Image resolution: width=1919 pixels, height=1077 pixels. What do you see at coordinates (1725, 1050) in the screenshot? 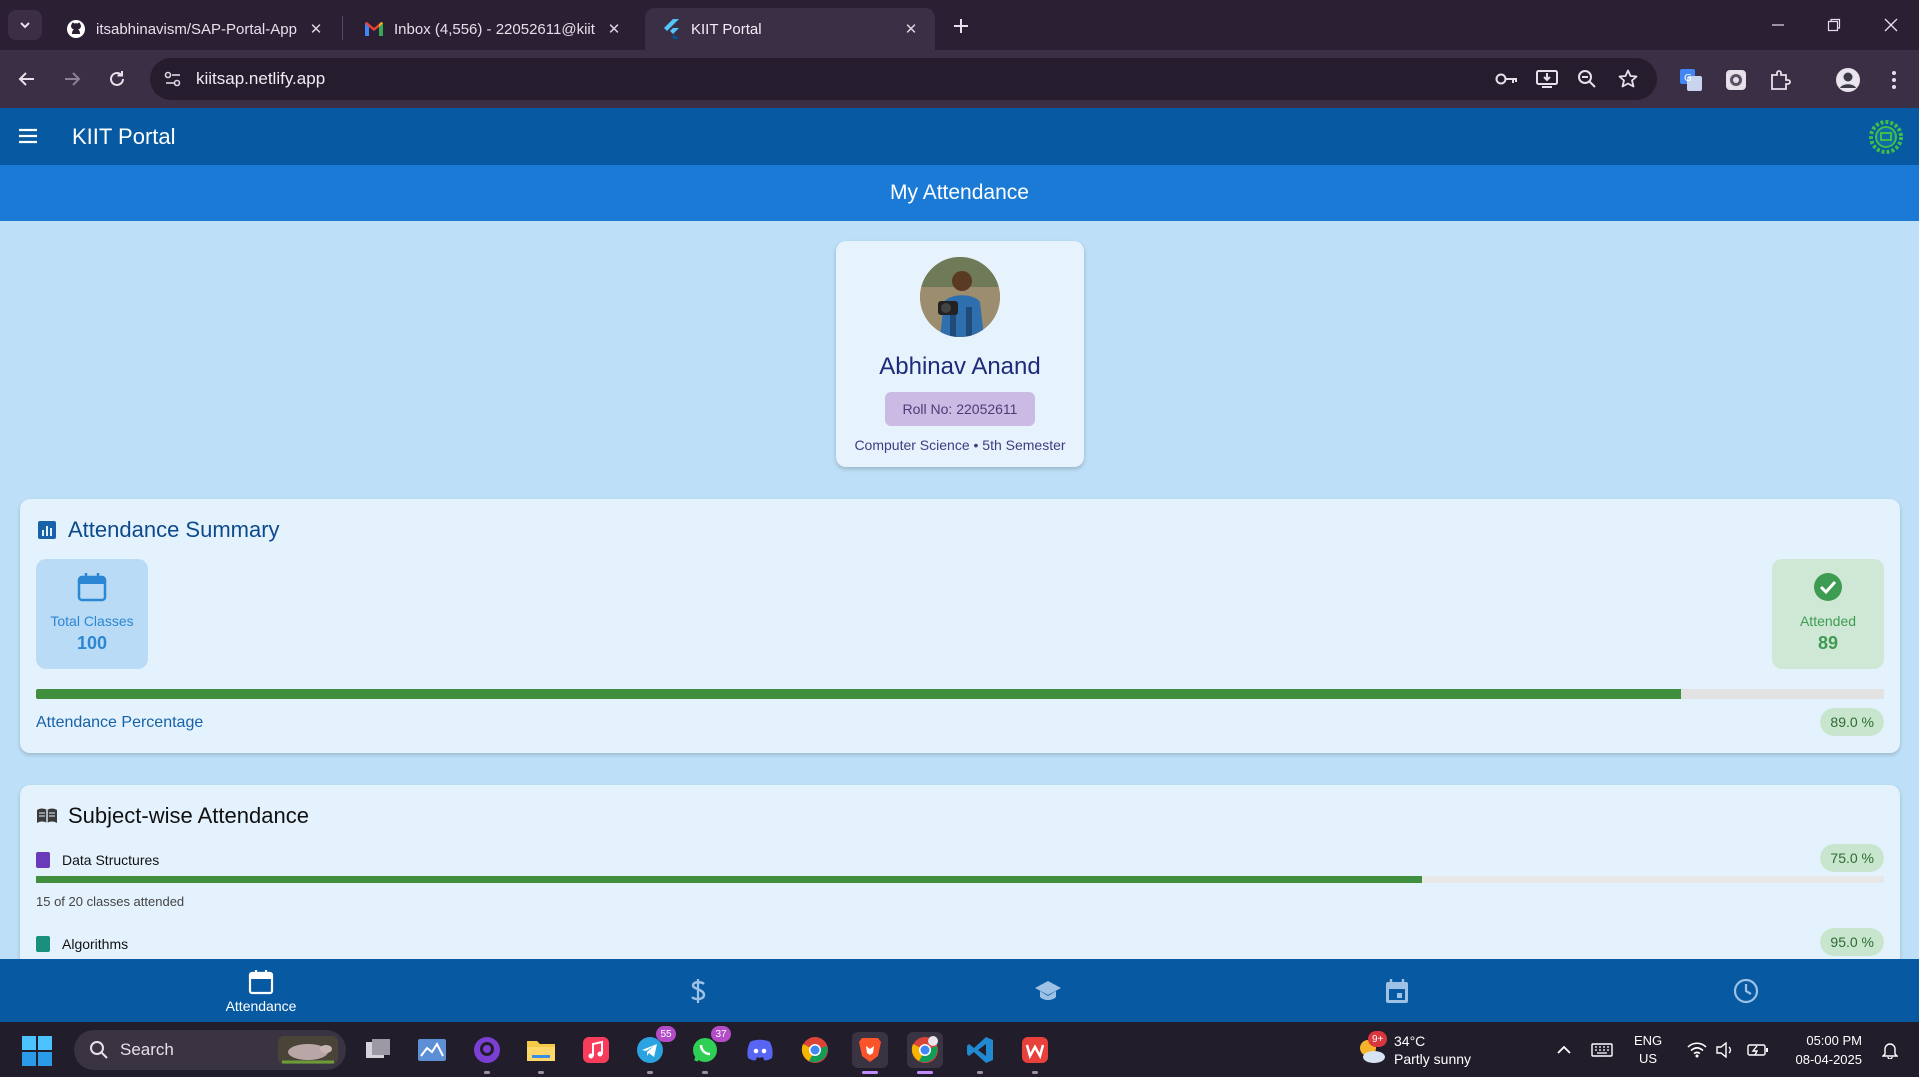
I see `volume-icon` at bounding box center [1725, 1050].